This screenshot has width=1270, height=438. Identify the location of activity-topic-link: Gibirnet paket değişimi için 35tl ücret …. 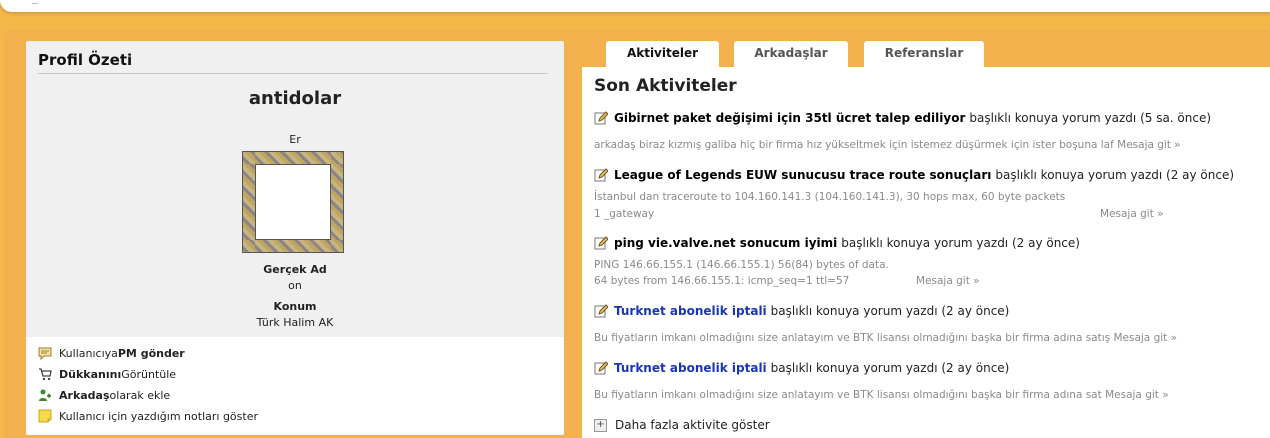
(789, 118).